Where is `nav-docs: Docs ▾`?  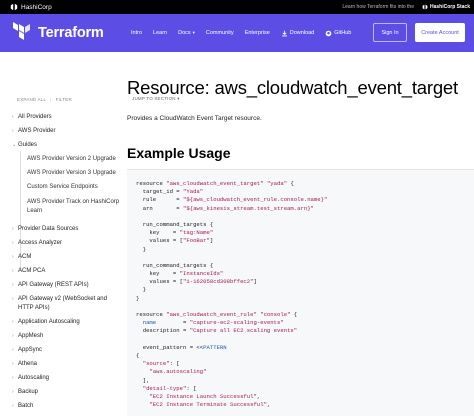 nav-docs: Docs ▾ is located at coordinates (186, 33).